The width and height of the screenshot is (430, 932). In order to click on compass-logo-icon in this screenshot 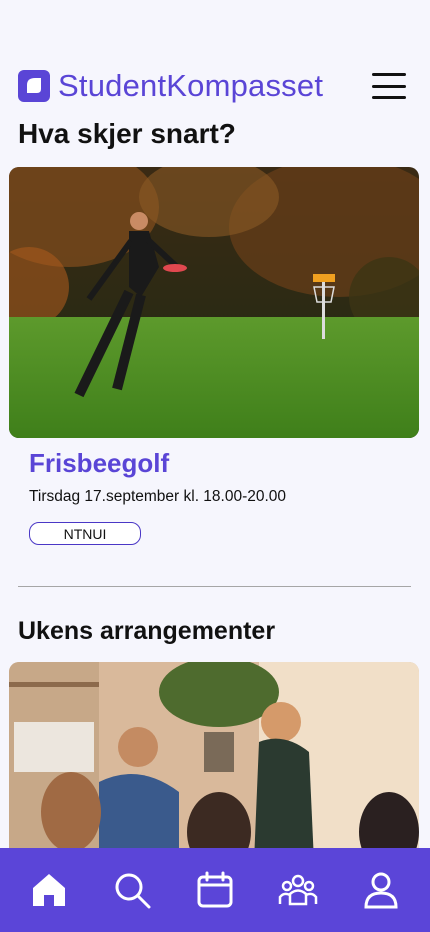, I will do `click(34, 86)`.